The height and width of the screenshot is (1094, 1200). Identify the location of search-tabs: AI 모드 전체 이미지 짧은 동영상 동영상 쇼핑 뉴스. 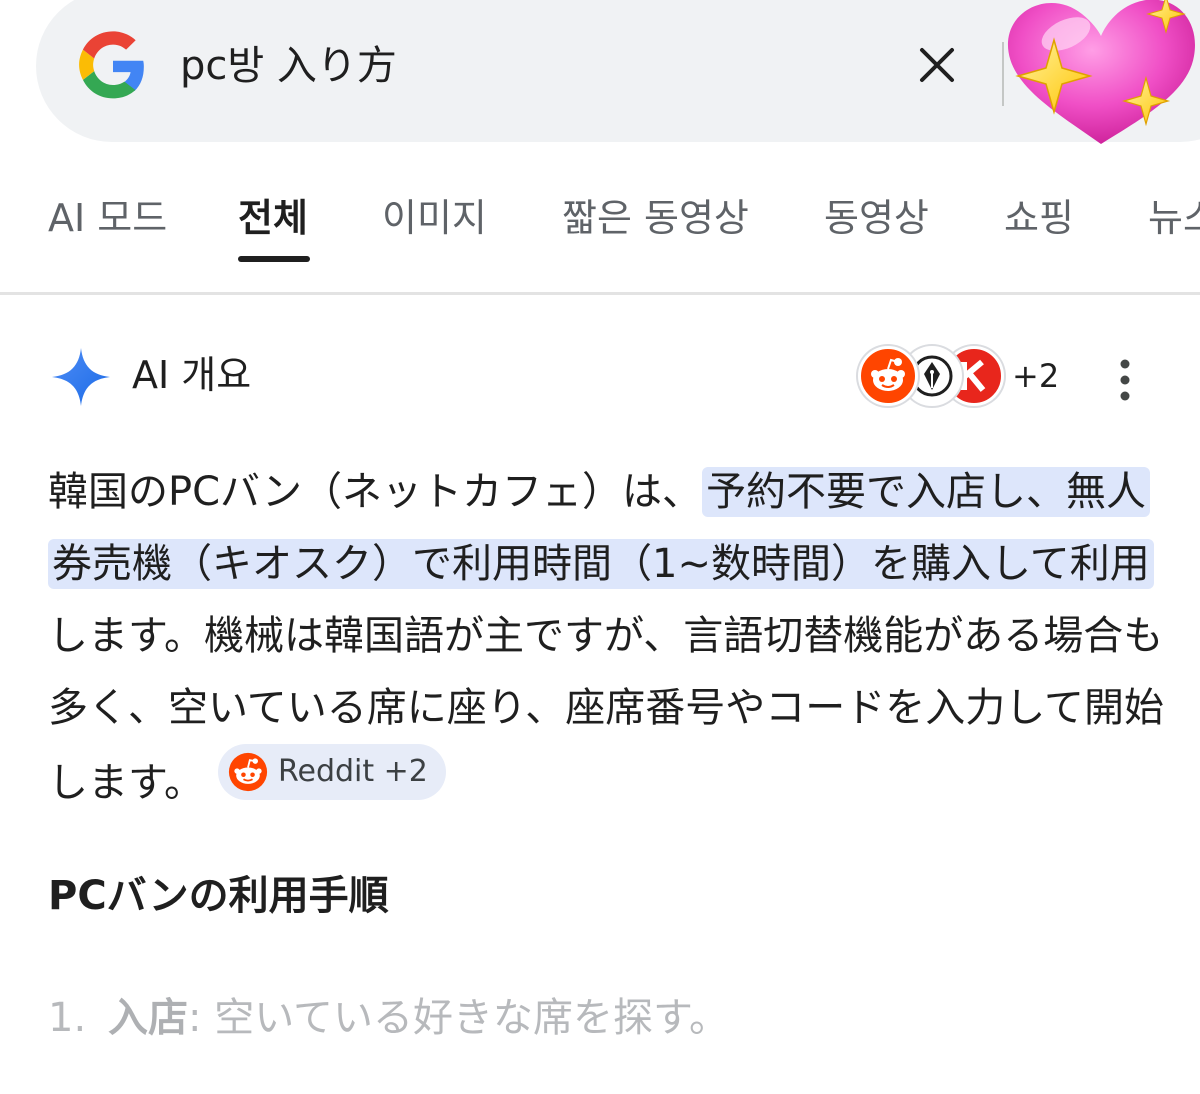
(600, 242).